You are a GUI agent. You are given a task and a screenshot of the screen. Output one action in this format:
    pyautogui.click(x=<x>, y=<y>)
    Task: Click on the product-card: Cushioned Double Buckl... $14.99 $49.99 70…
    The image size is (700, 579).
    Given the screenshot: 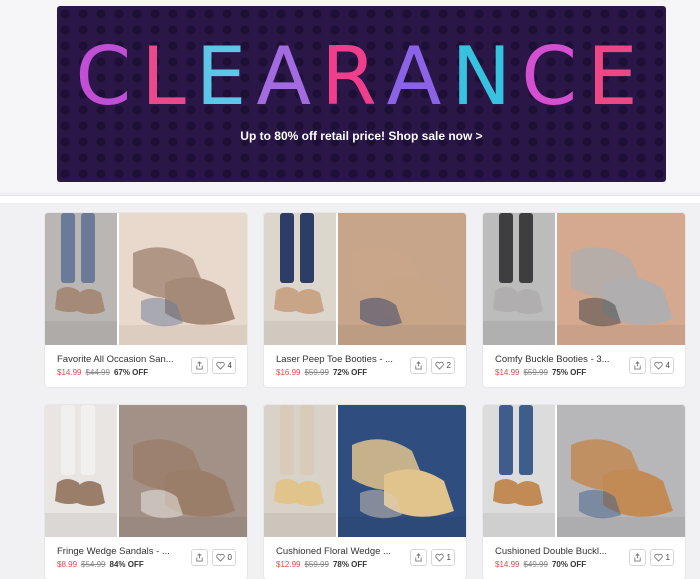 What is the action you would take?
    pyautogui.click(x=584, y=492)
    